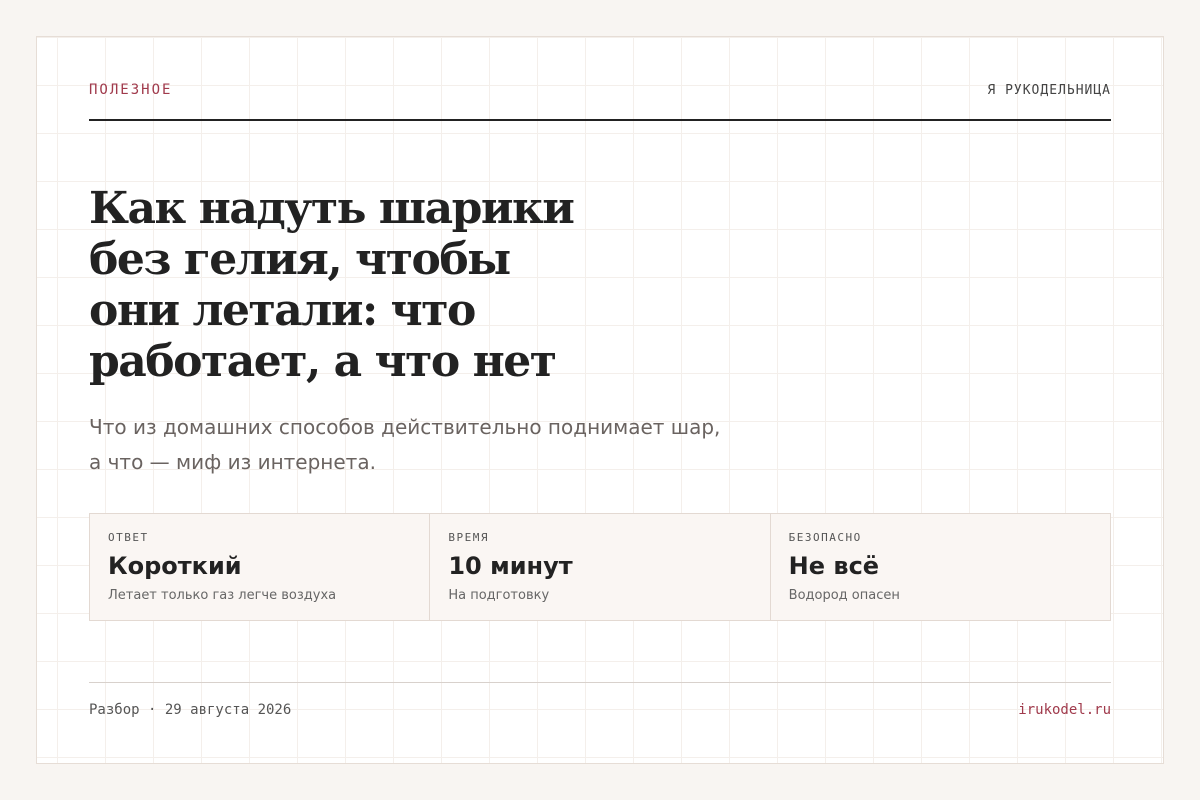  I want to click on stat-note: Летает только газ легче воздуха, so click(222, 595).